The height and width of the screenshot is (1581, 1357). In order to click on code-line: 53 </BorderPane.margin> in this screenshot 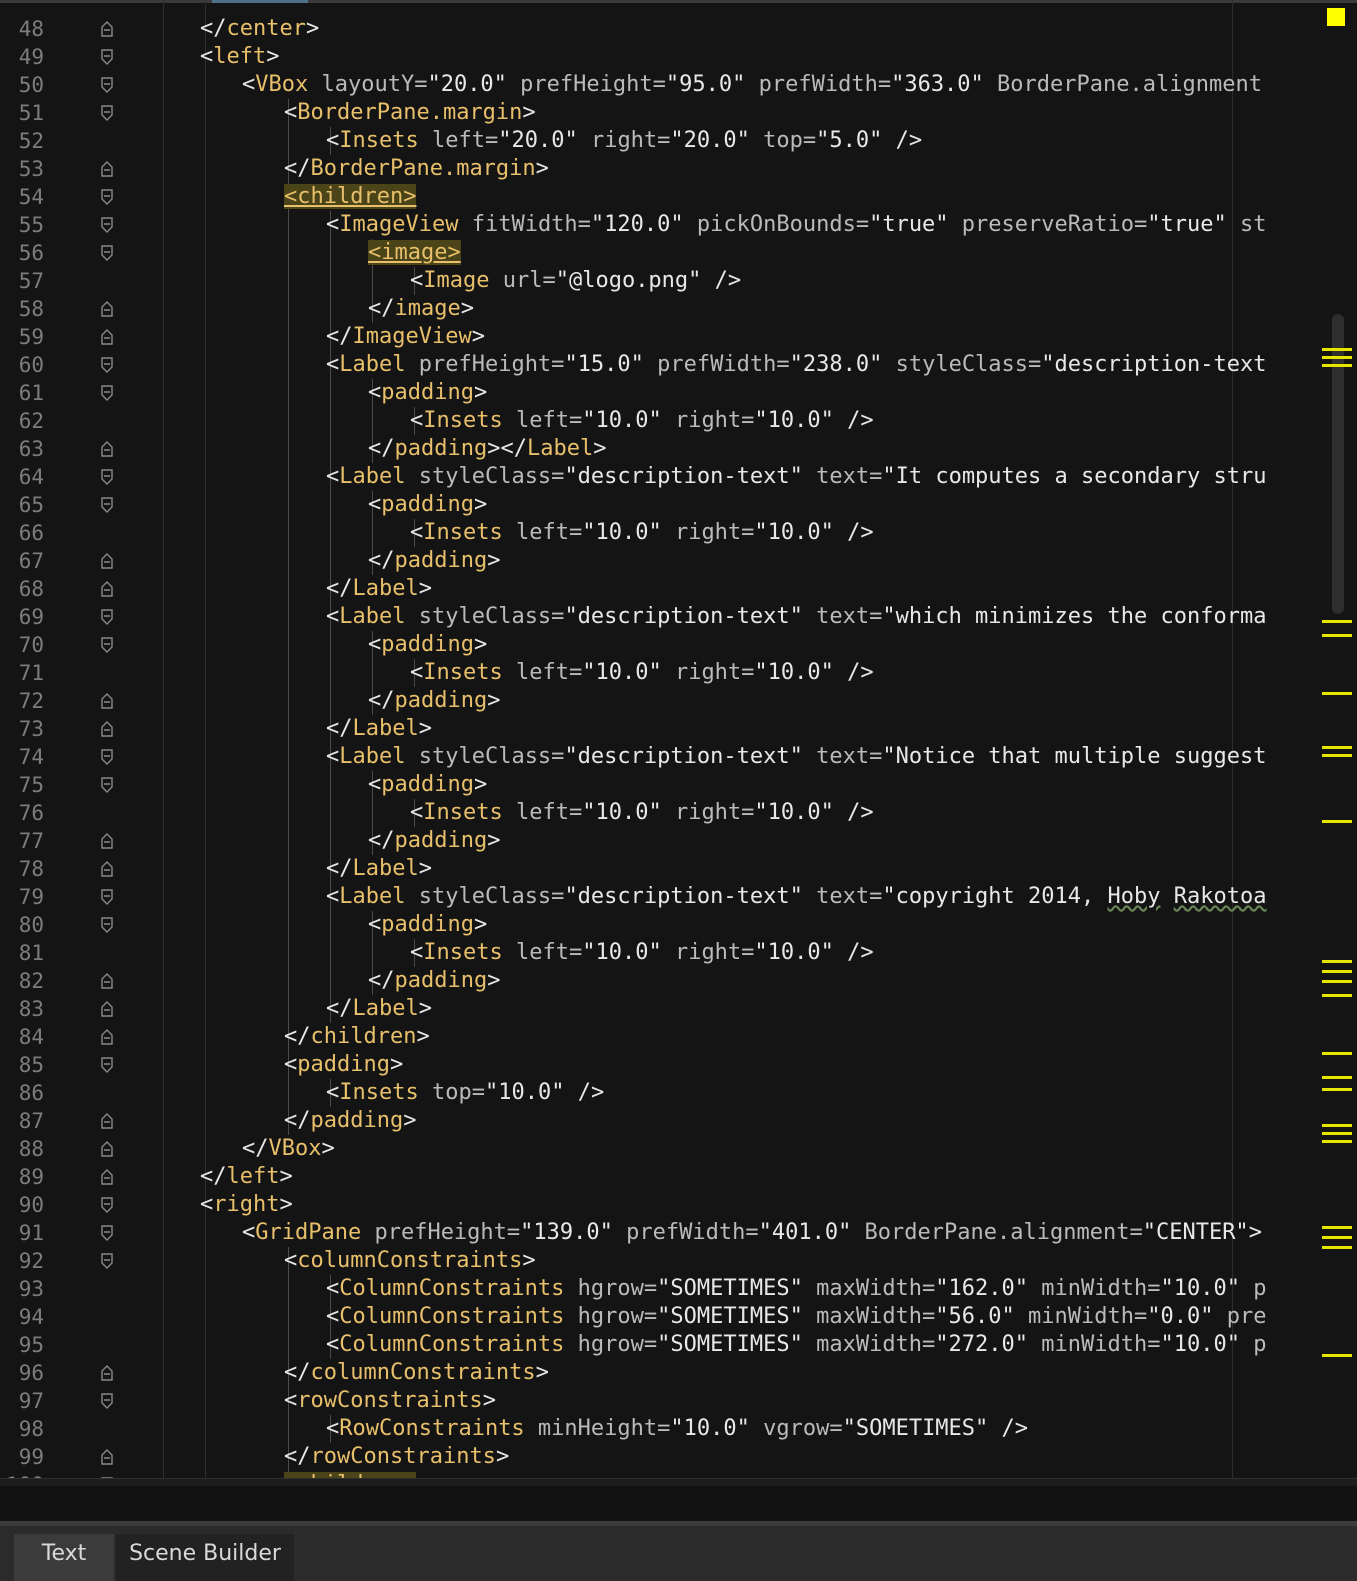, I will do `click(678, 169)`.